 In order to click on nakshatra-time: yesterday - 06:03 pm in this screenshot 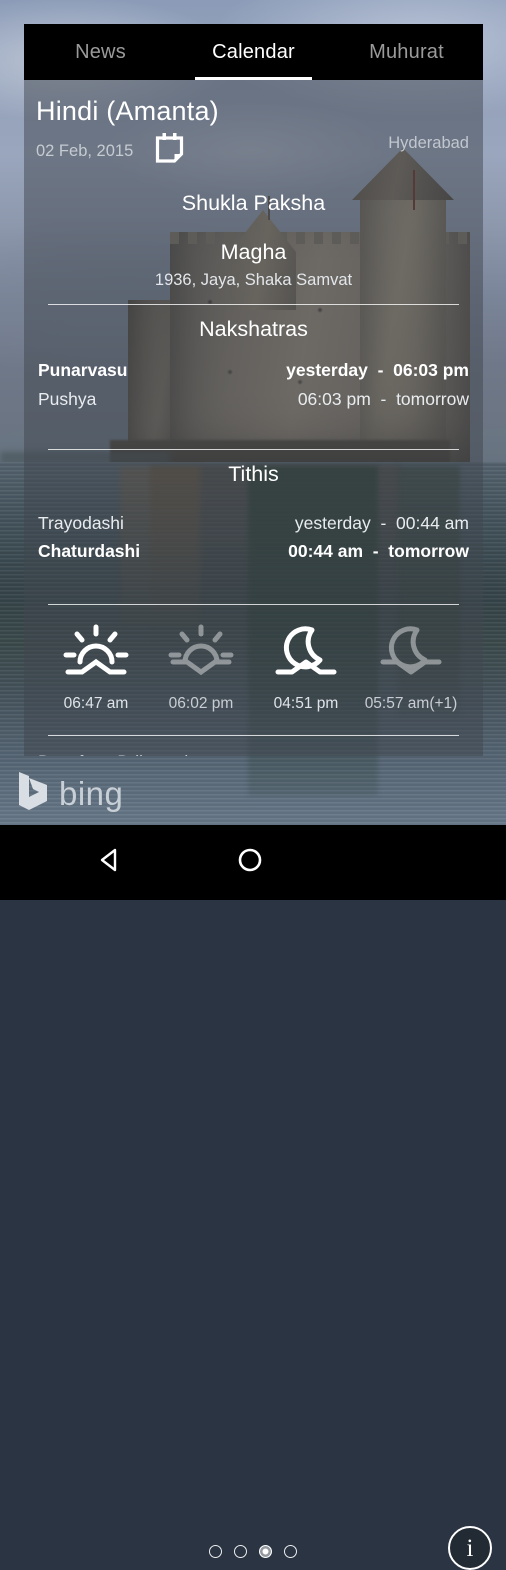, I will do `click(377, 370)`.